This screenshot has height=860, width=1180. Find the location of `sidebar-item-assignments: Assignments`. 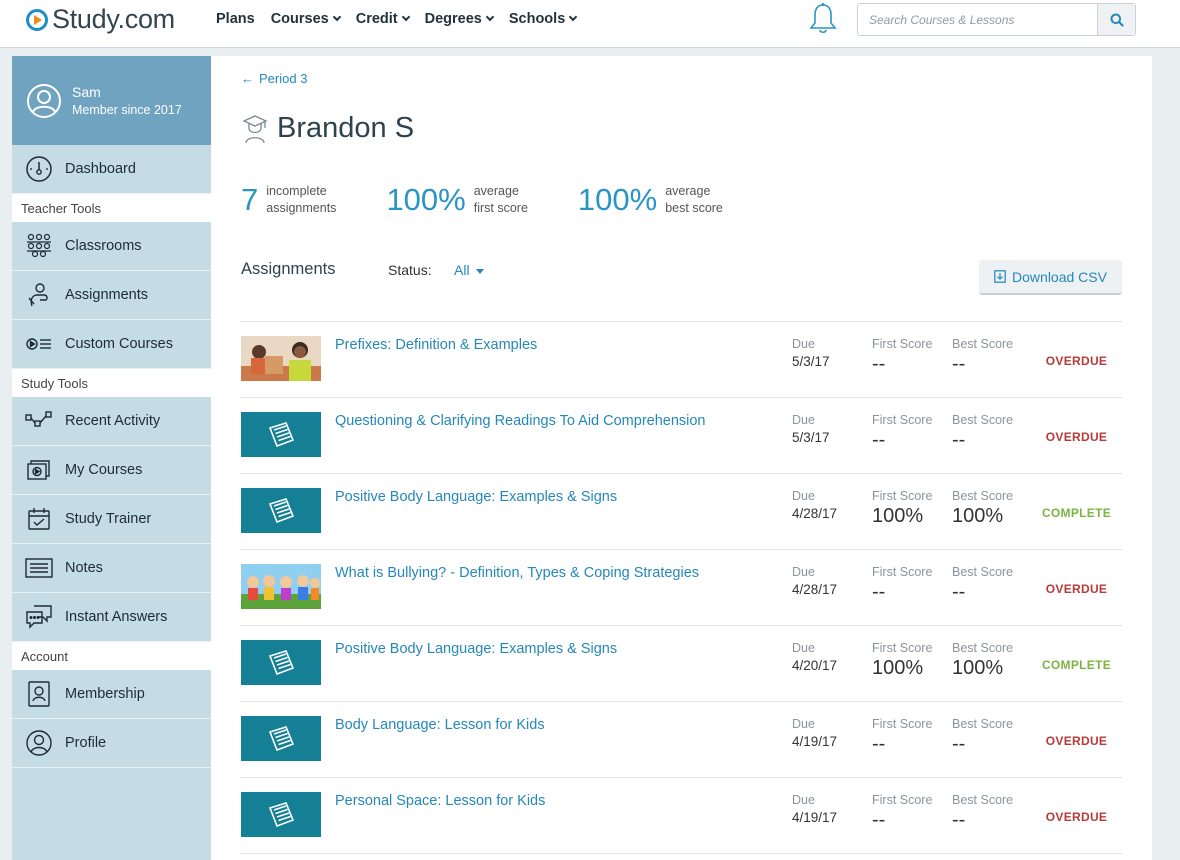

sidebar-item-assignments: Assignments is located at coordinates (111, 295).